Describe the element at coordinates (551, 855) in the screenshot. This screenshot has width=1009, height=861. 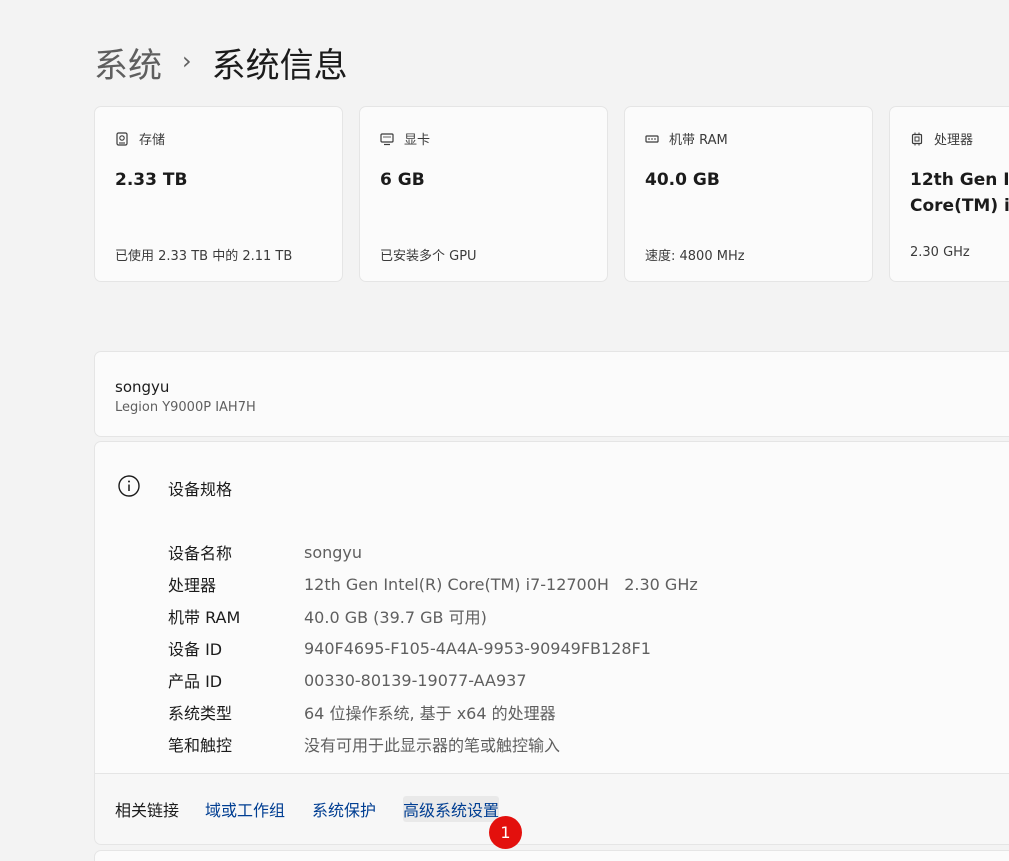
I see `next-panel` at that location.